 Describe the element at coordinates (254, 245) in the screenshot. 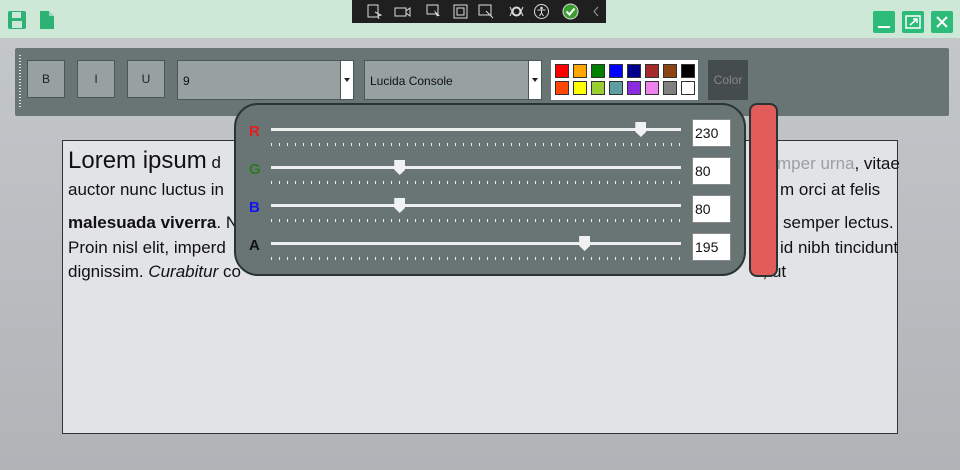

I see `channel-label-a: A` at that location.